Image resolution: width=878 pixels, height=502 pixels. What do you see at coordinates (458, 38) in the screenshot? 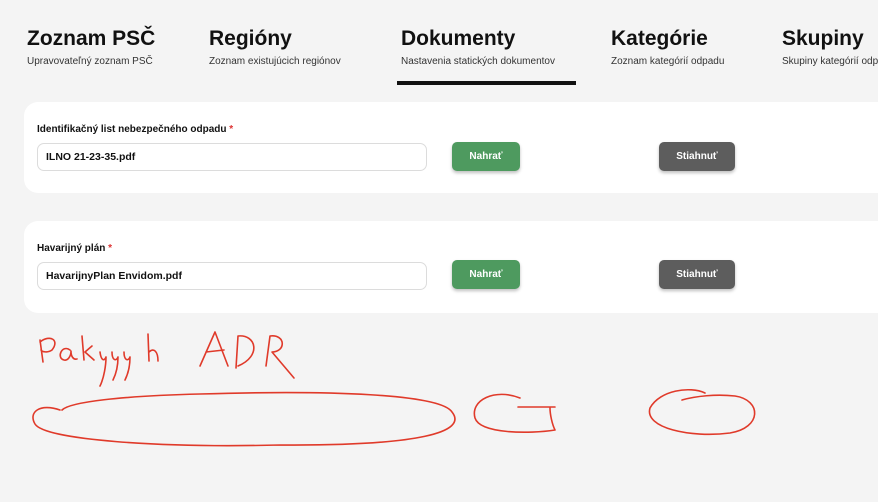
I see `tab-title: Dokumenty` at bounding box center [458, 38].